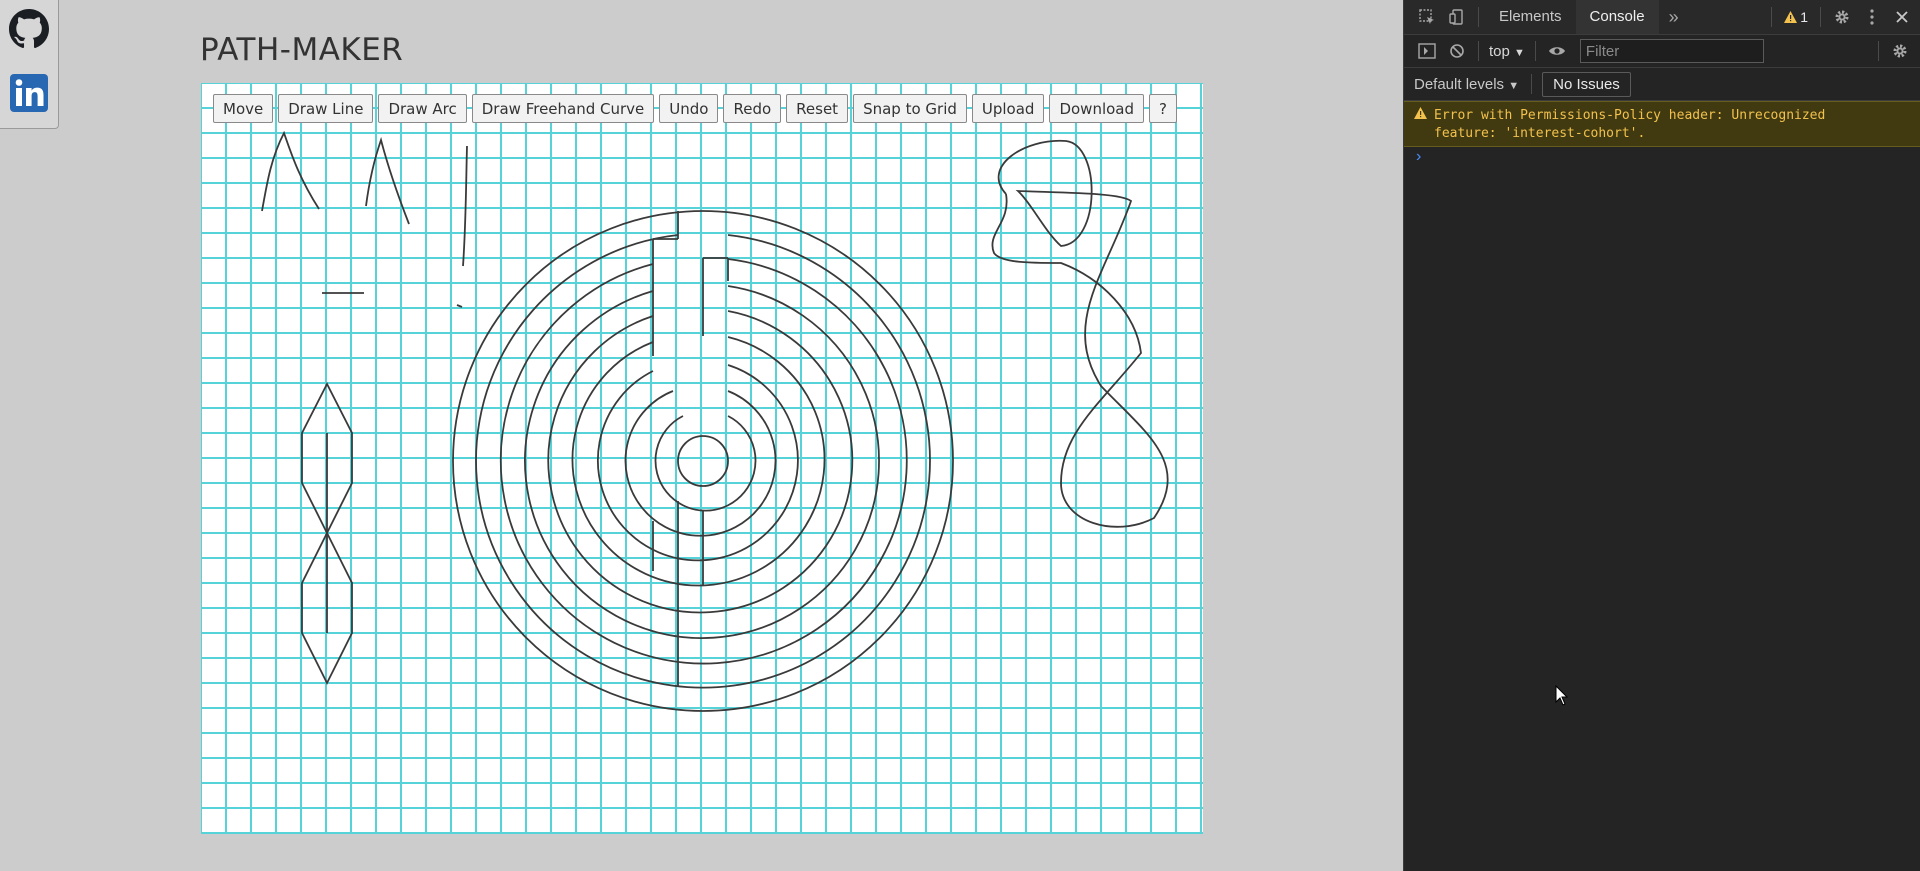 The width and height of the screenshot is (1920, 871). I want to click on tab-console: Console, so click(1617, 17).